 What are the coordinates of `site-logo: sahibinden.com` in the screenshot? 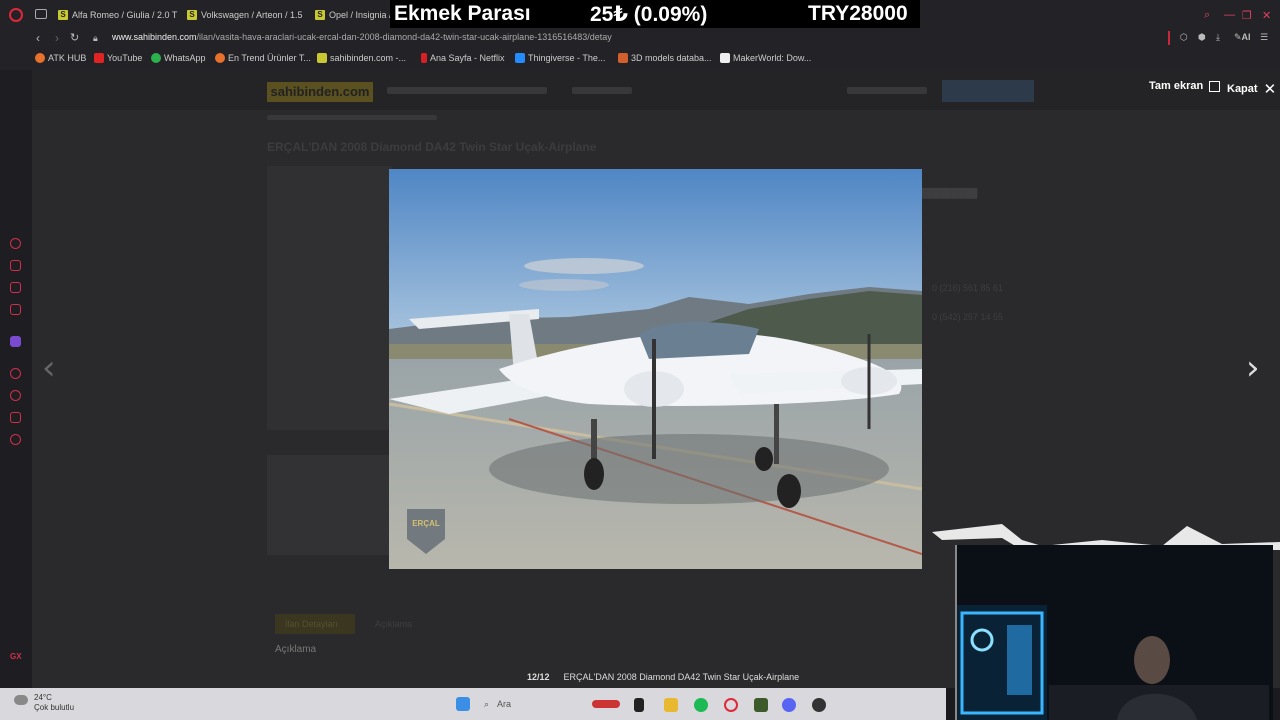 It's located at (320, 92).